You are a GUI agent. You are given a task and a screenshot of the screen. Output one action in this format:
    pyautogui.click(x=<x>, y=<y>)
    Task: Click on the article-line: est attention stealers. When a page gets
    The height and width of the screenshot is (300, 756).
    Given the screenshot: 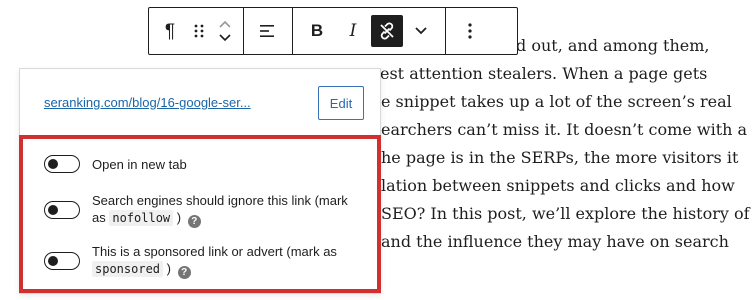 What is the action you would take?
    pyautogui.click(x=544, y=73)
    